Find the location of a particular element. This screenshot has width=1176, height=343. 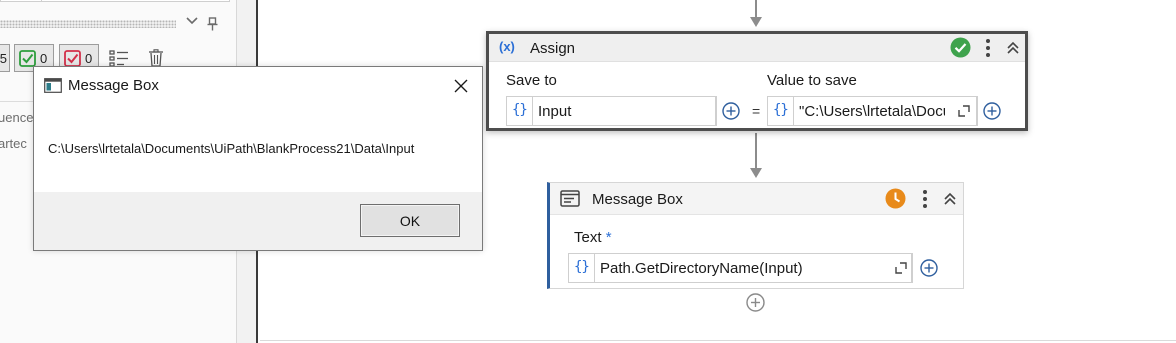

assign-title: Assign is located at coordinates (553, 48).